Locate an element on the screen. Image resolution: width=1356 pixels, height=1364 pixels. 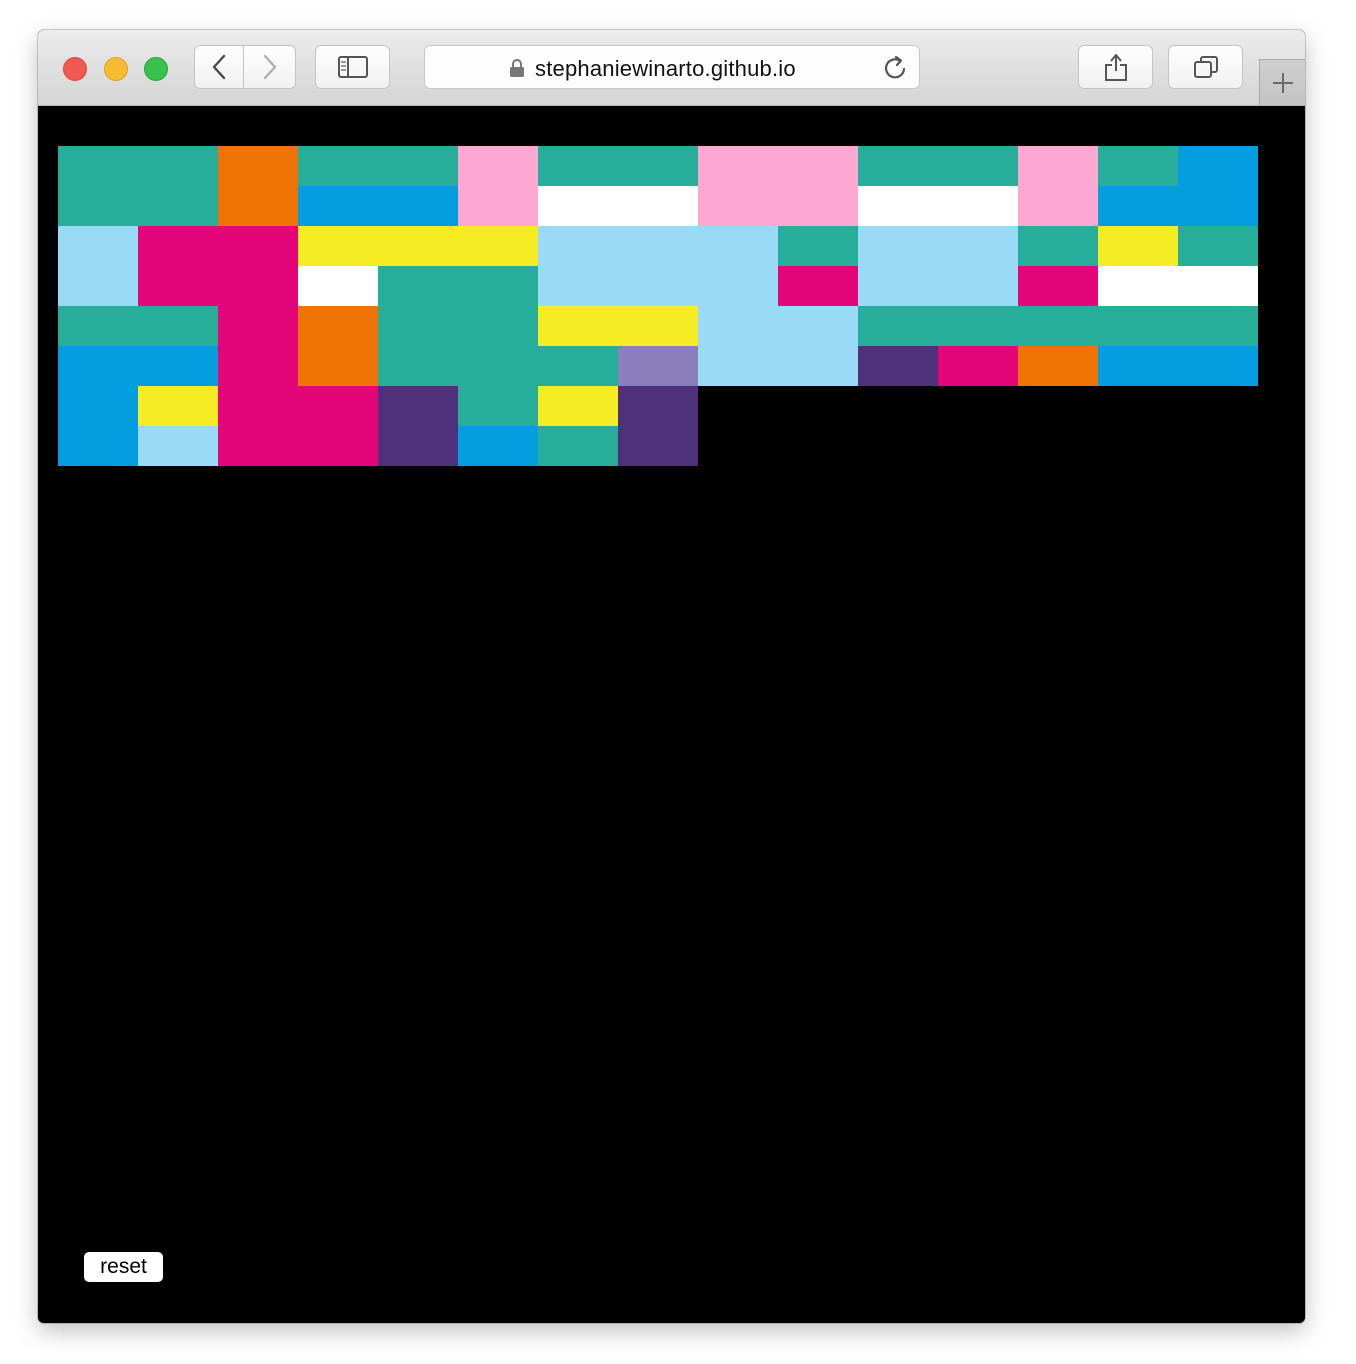
close-window-button is located at coordinates (75, 69).